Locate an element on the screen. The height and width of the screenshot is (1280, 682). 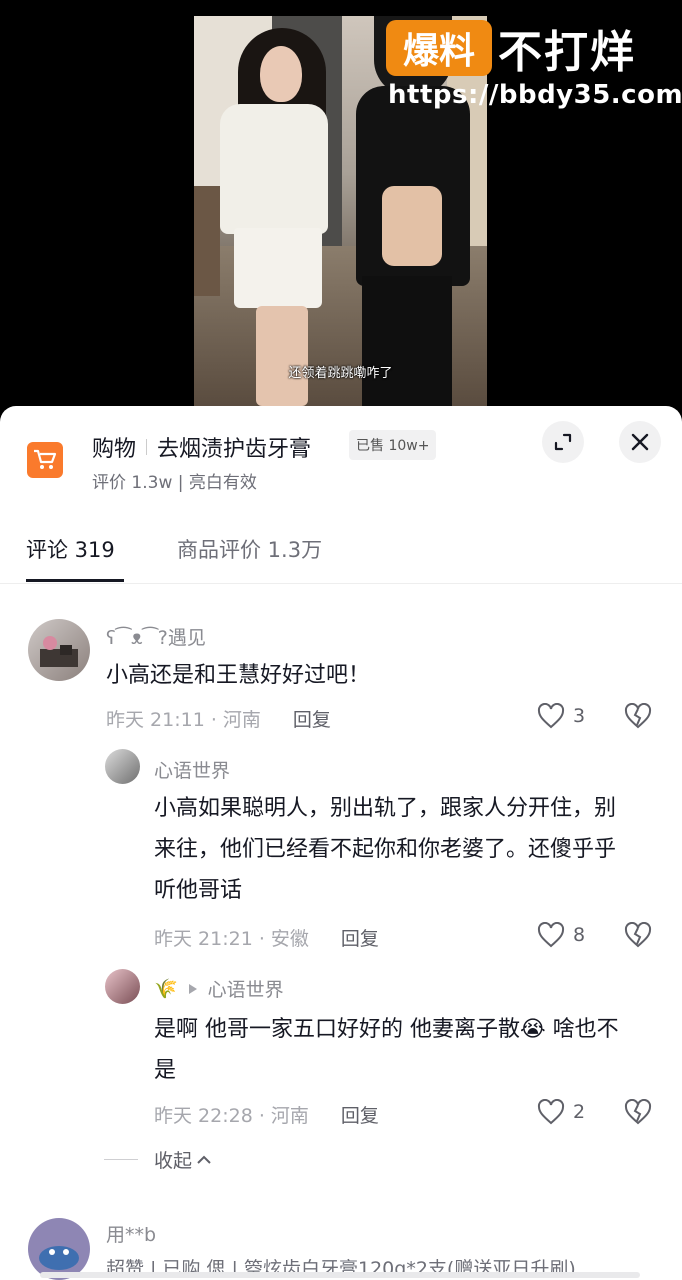
collapse-label: 收起 is located at coordinates (173, 1161).